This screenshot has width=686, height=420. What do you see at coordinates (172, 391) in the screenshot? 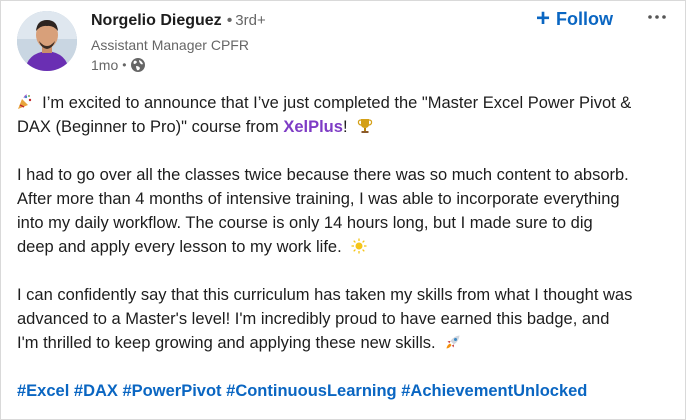
I see `hashtag-powerpivot: #PowerPivot` at bounding box center [172, 391].